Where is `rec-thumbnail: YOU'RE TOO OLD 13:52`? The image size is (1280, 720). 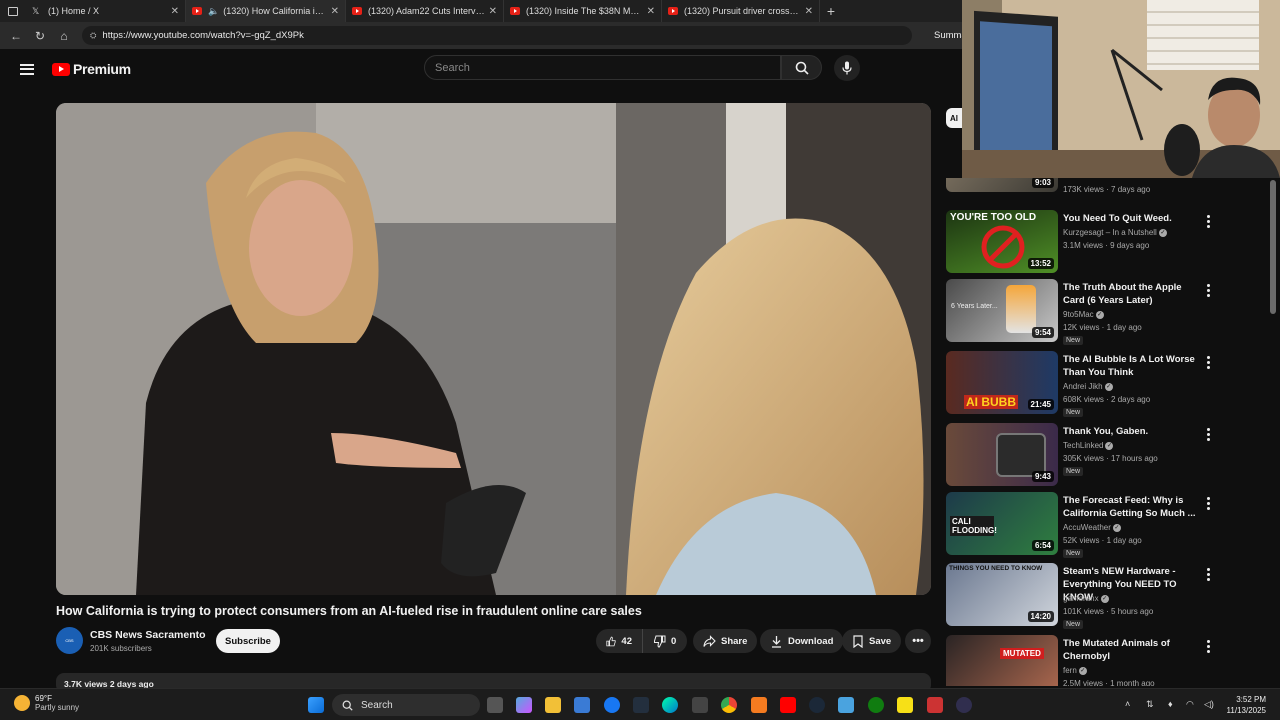 rec-thumbnail: YOU'RE TOO OLD 13:52 is located at coordinates (1002, 241).